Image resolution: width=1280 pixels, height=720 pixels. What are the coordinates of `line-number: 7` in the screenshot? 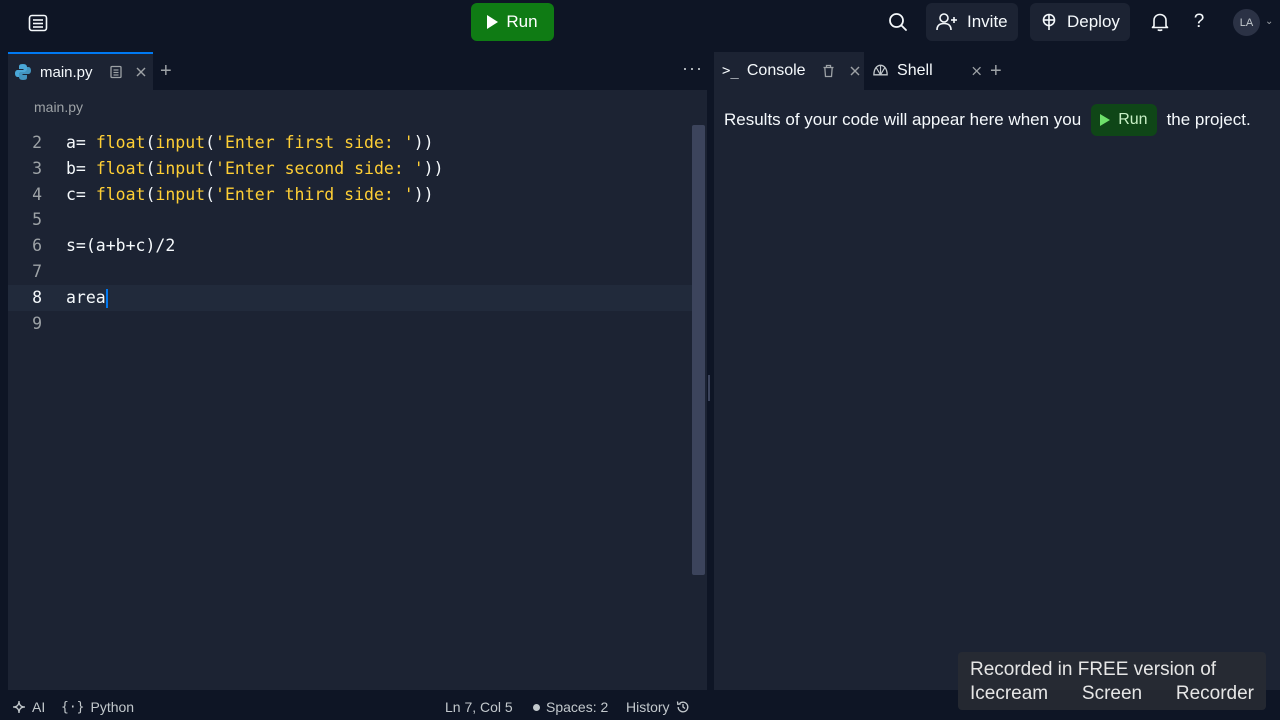 It's located at (37, 271).